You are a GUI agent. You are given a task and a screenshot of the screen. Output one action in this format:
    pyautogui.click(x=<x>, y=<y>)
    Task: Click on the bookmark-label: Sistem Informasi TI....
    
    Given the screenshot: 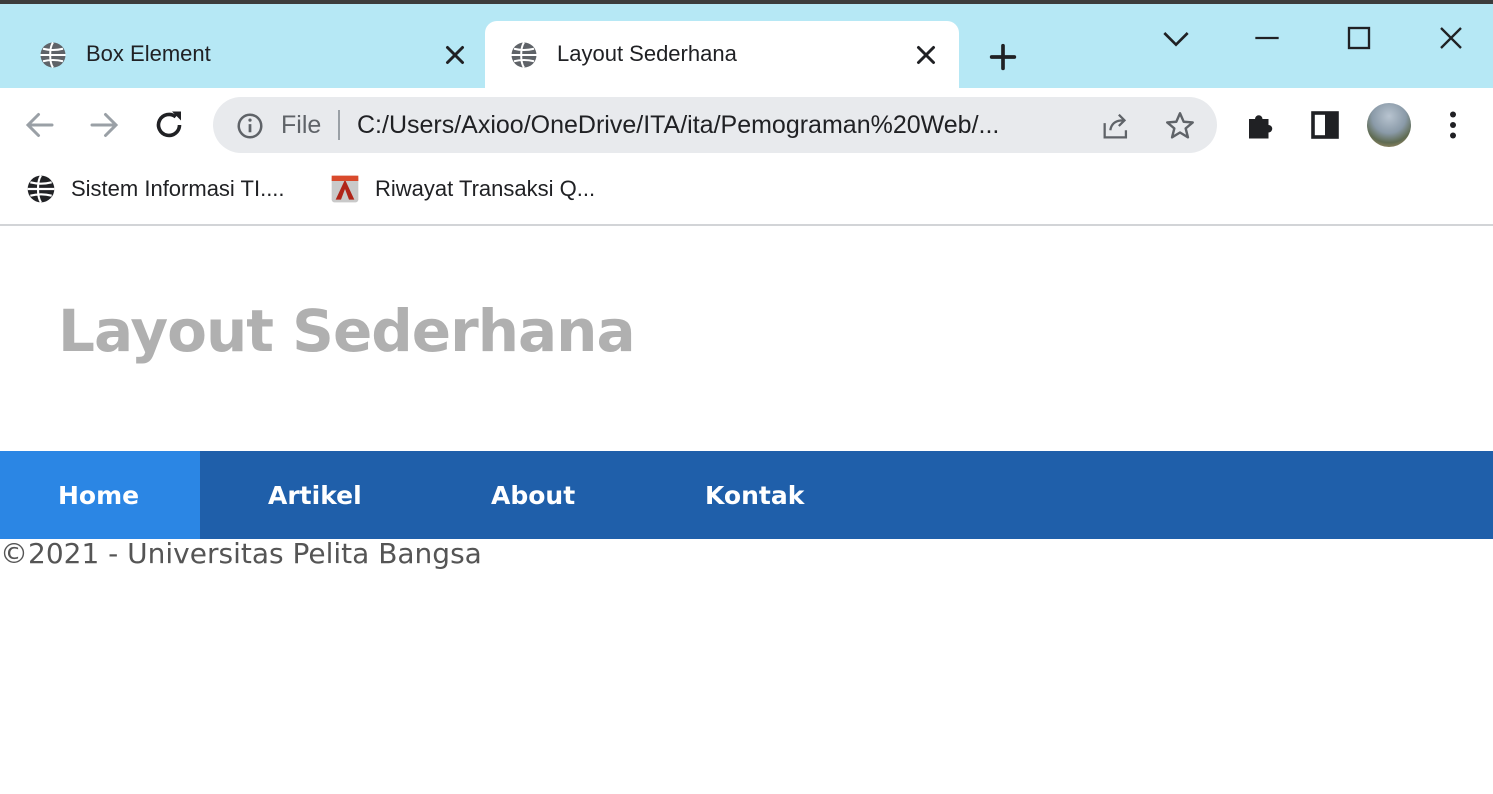 What is the action you would take?
    pyautogui.click(x=178, y=188)
    